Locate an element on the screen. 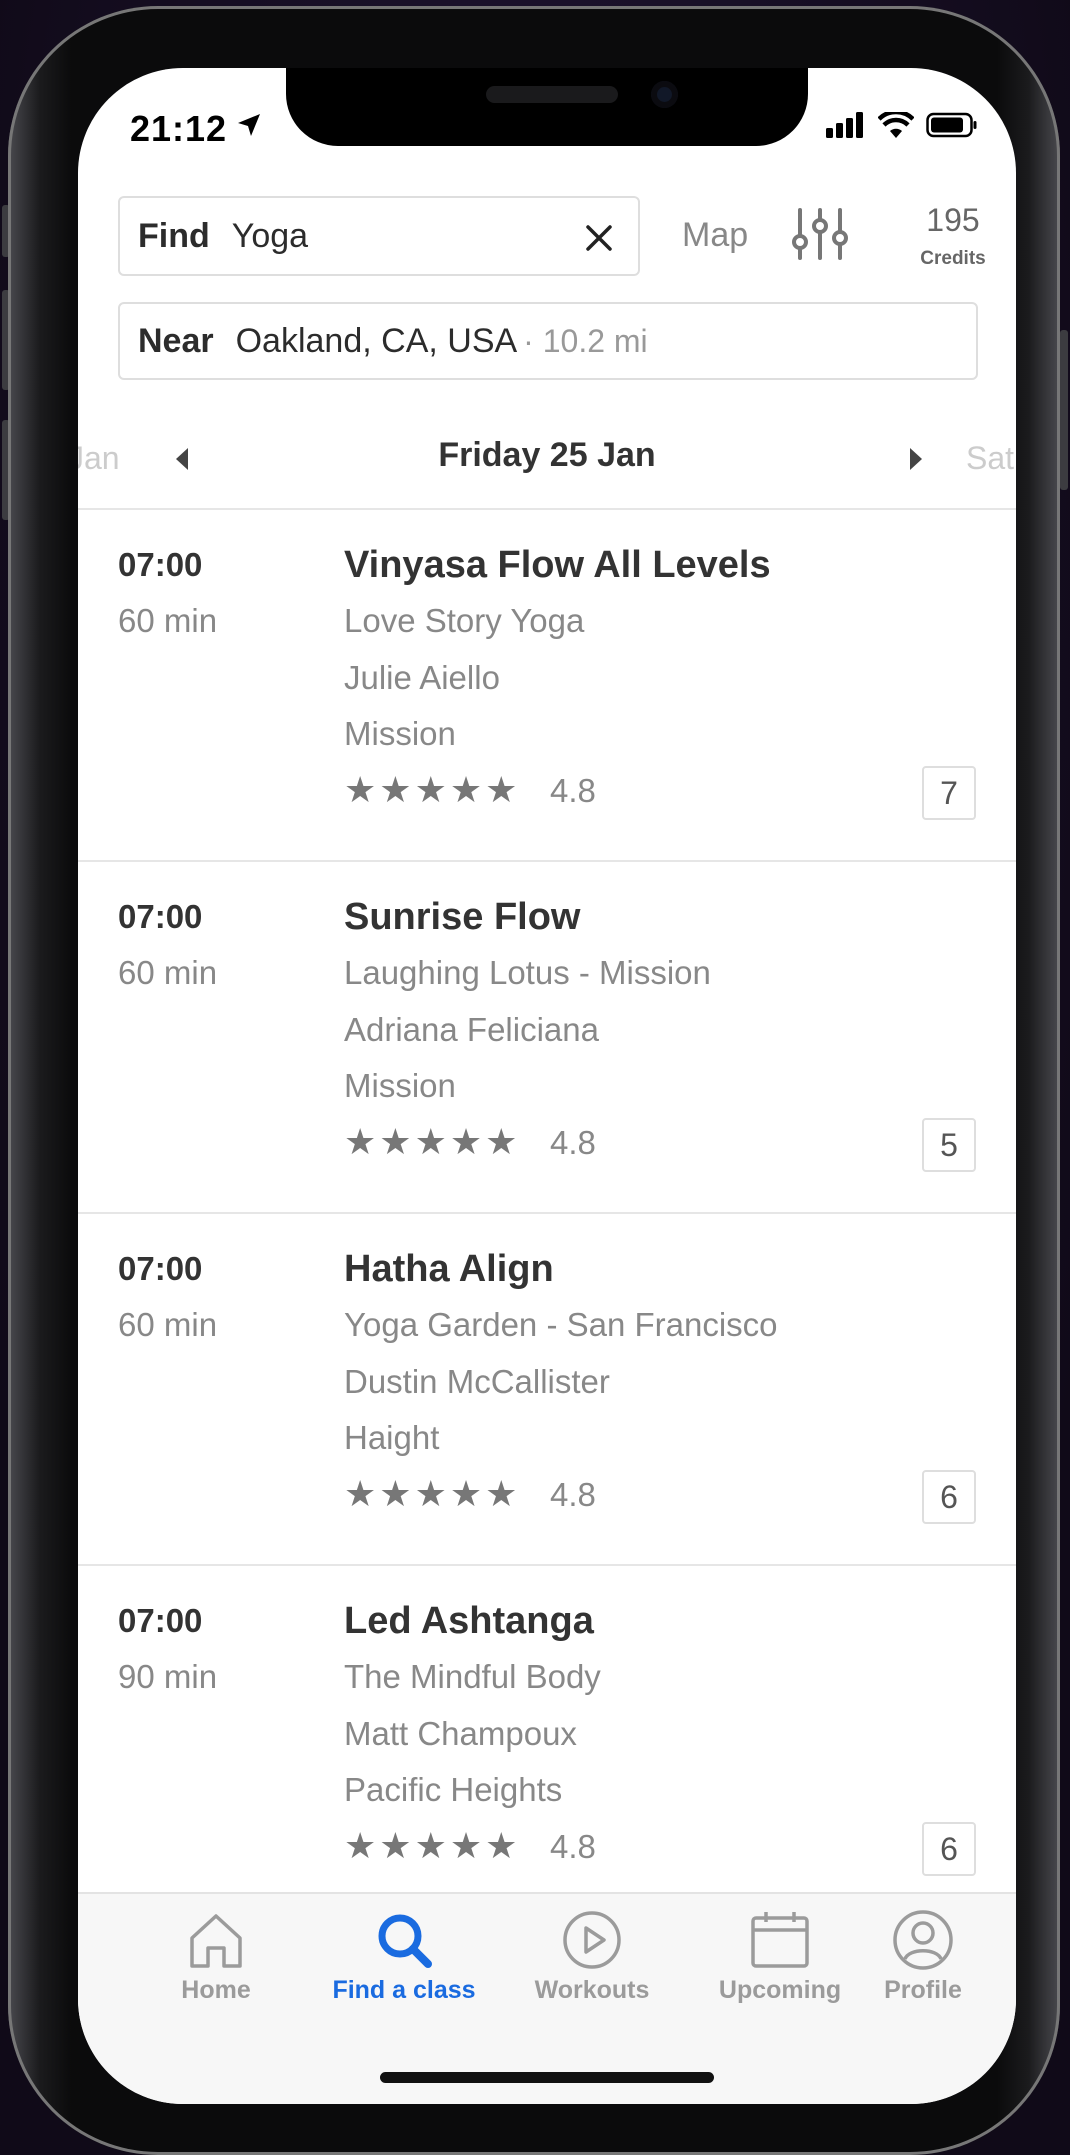 Image resolution: width=1070 pixels, height=2155 pixels. credits-label: Credits is located at coordinates (953, 259).